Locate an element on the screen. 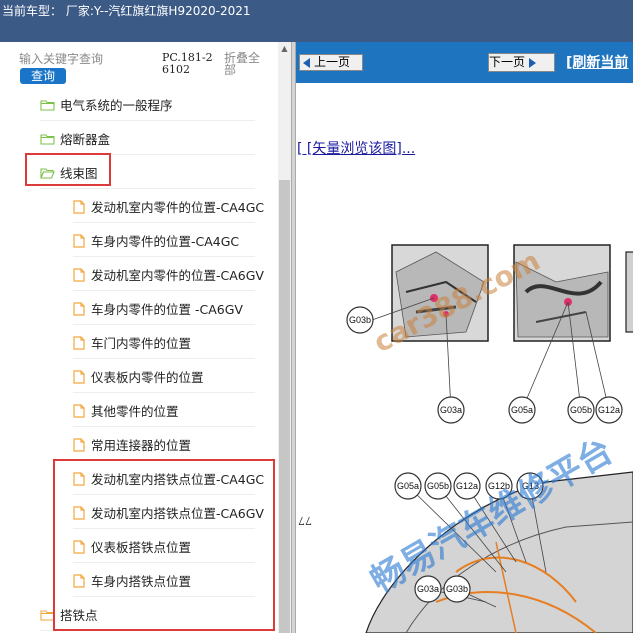 This screenshot has width=633, height=633. tree-item: 电气系统的一般程序 is located at coordinates (147, 104).